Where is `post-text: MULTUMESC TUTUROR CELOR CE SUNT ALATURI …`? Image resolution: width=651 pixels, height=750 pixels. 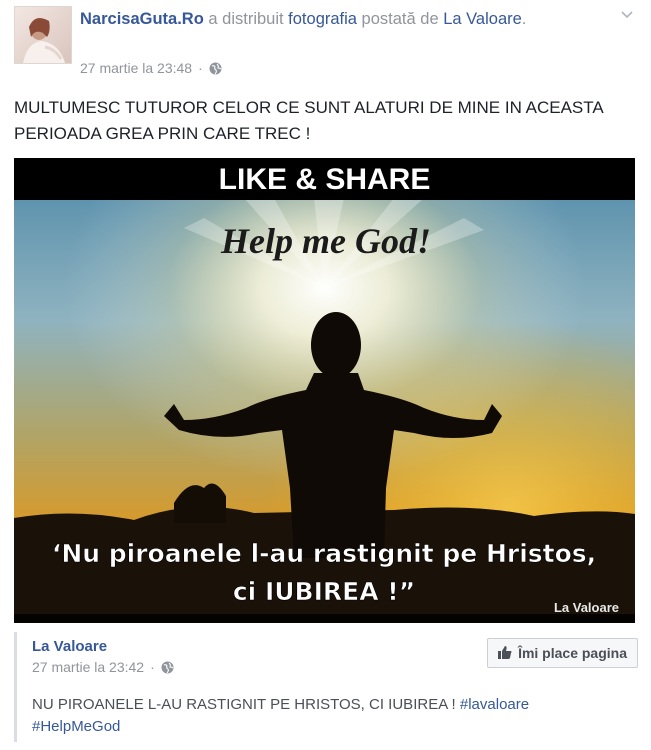
post-text: MULTUMESC TUTUROR CELOR CE SUNT ALATURI … is located at coordinates (308, 120).